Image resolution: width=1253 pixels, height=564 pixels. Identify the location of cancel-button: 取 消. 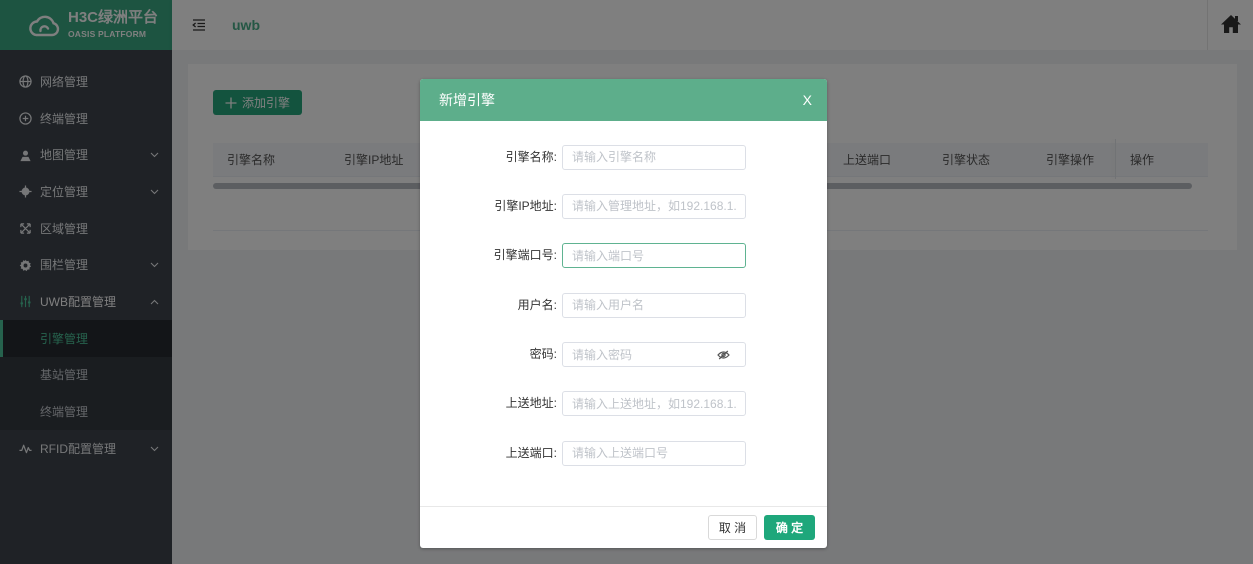
(732, 527).